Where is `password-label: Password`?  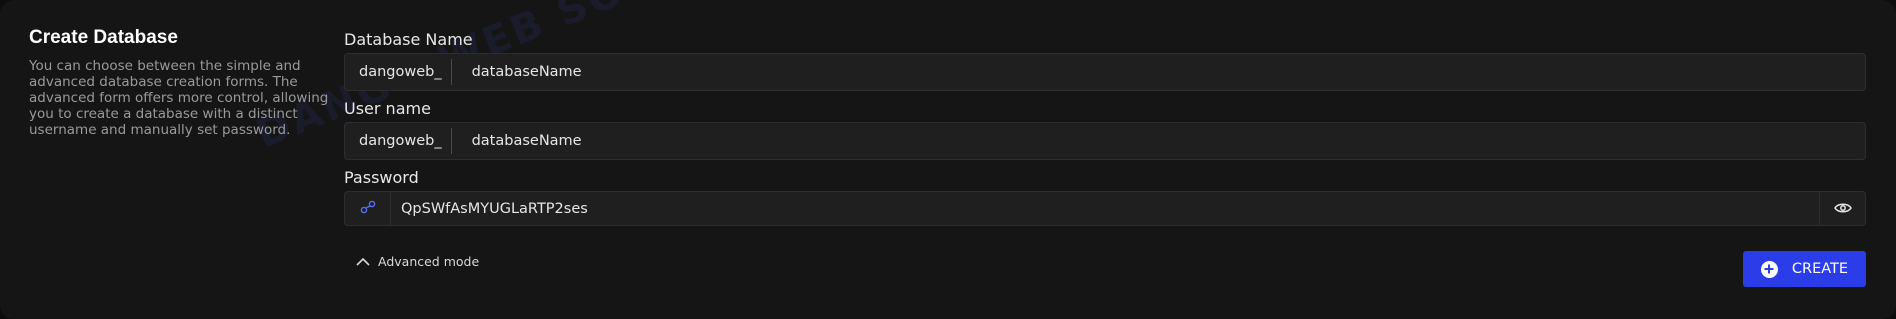
password-label: Password is located at coordinates (381, 177).